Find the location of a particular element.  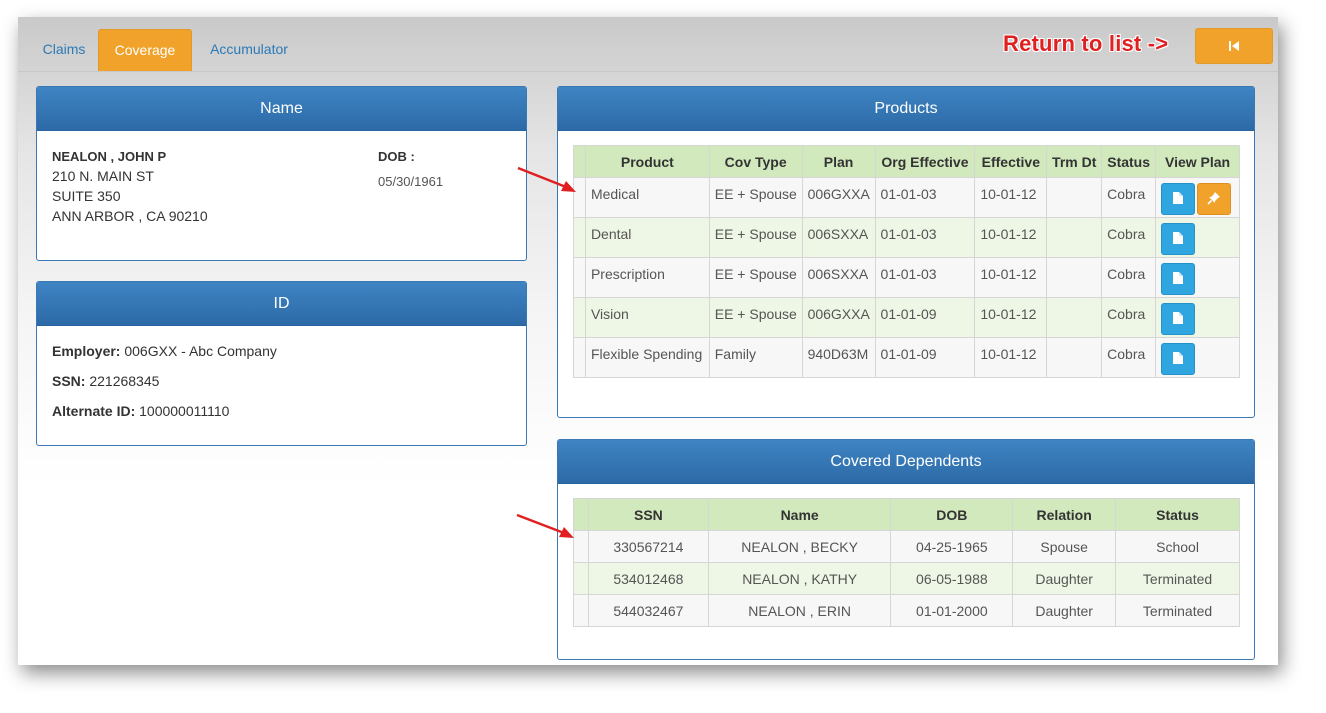

products-panel-title: Products is located at coordinates (906, 109).